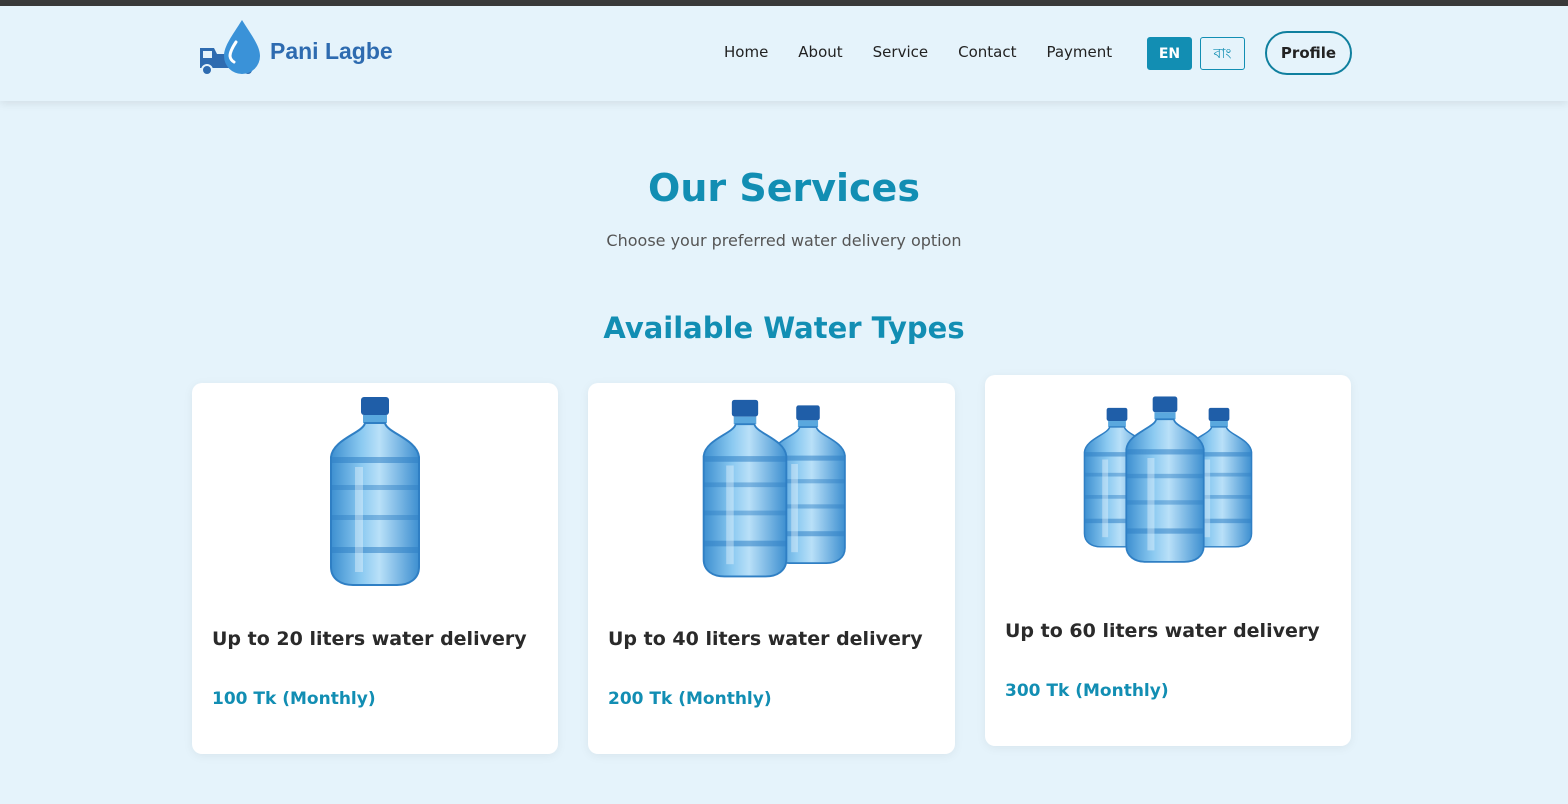 The image size is (1568, 804). What do you see at coordinates (771, 490) in the screenshot?
I see `two-water-bottles-icon` at bounding box center [771, 490].